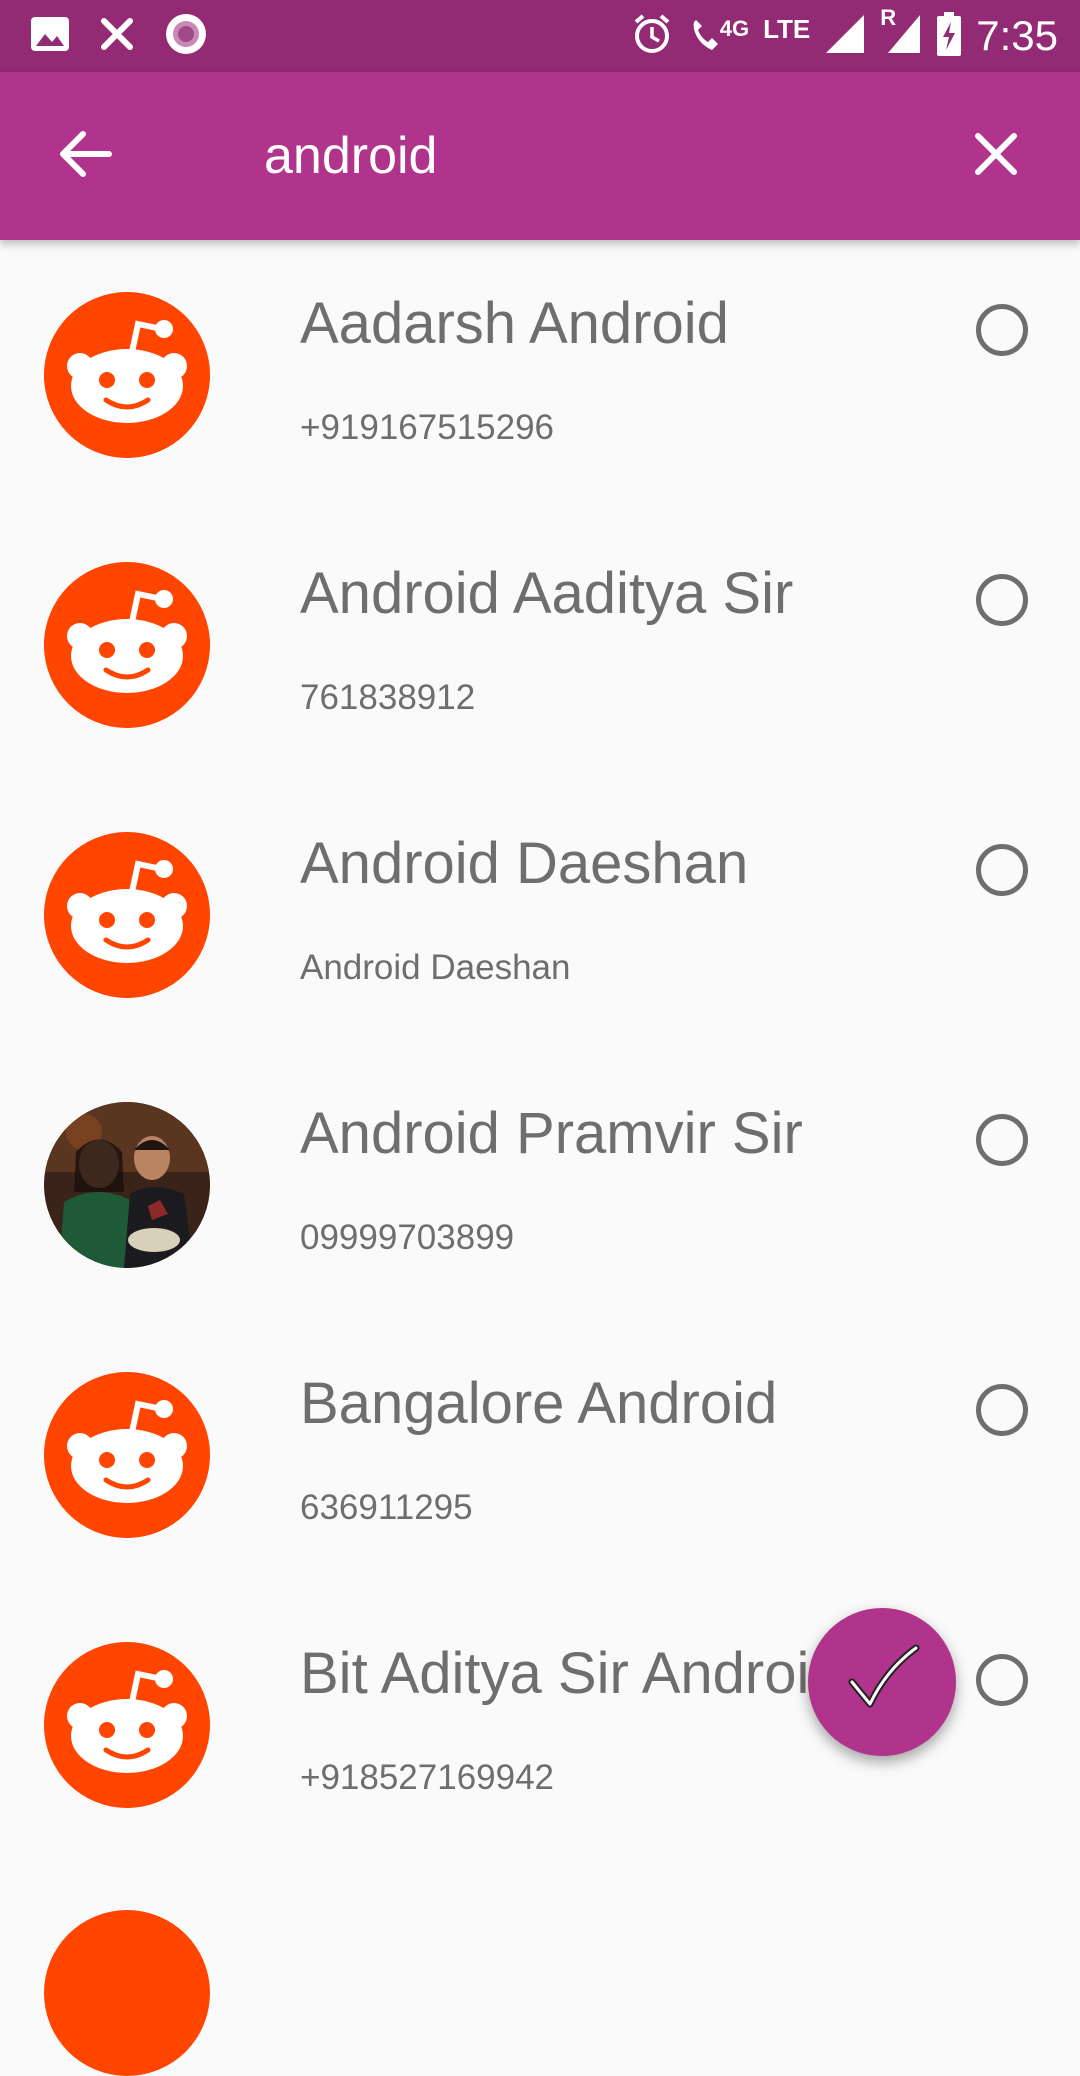  What do you see at coordinates (186, 36) in the screenshot?
I see `record-icon` at bounding box center [186, 36].